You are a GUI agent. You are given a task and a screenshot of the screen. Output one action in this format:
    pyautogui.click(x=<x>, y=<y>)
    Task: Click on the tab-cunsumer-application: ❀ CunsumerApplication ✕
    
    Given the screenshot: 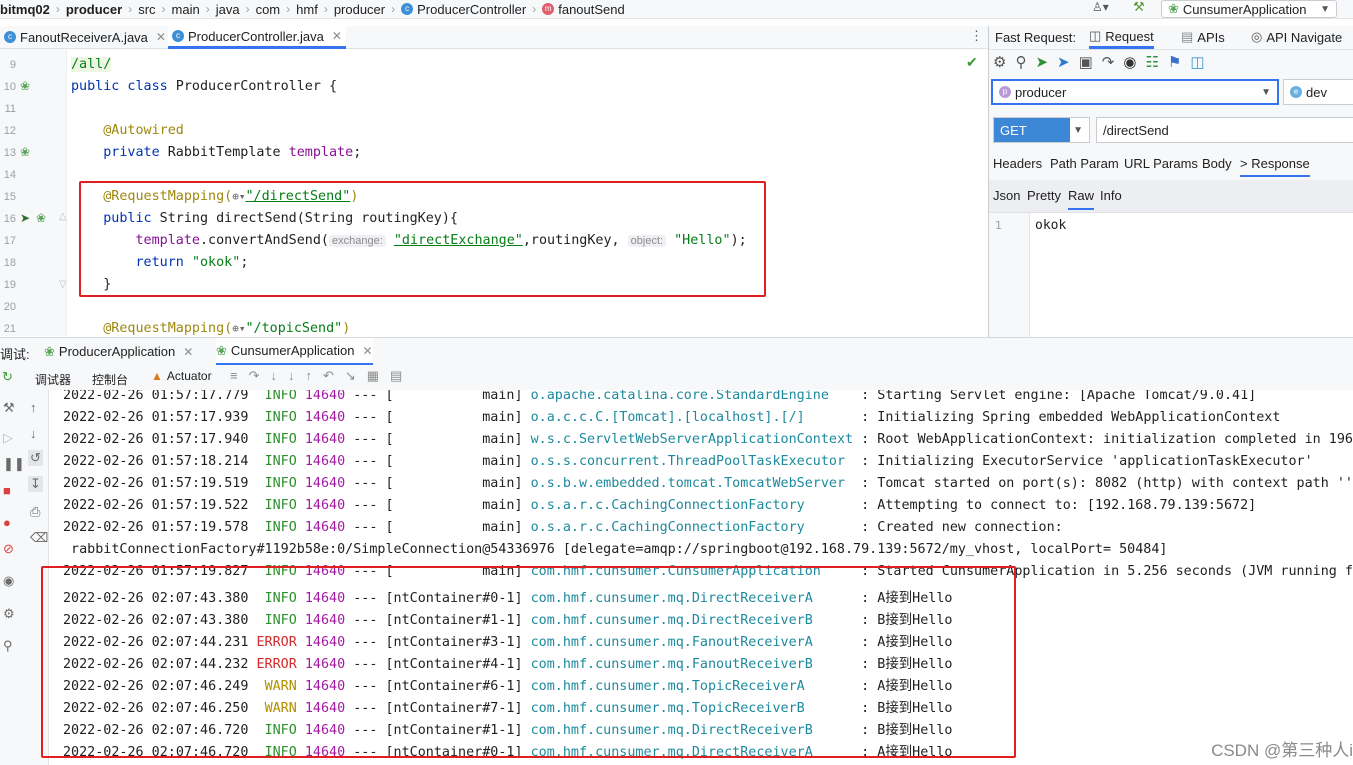 What is the action you would take?
    pyautogui.click(x=294, y=351)
    